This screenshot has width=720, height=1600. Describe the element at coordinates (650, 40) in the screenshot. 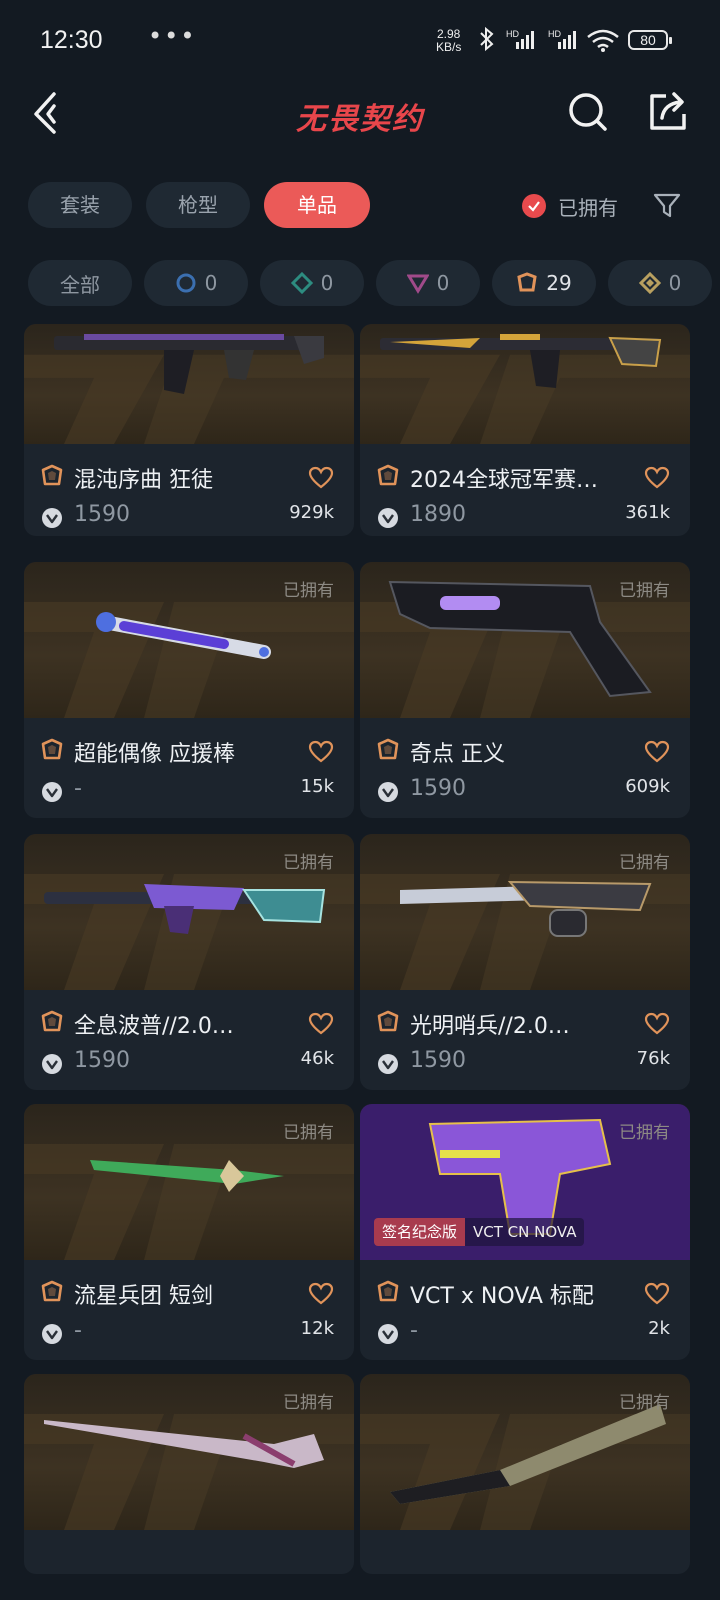

I see `battery-indicator: 80` at that location.